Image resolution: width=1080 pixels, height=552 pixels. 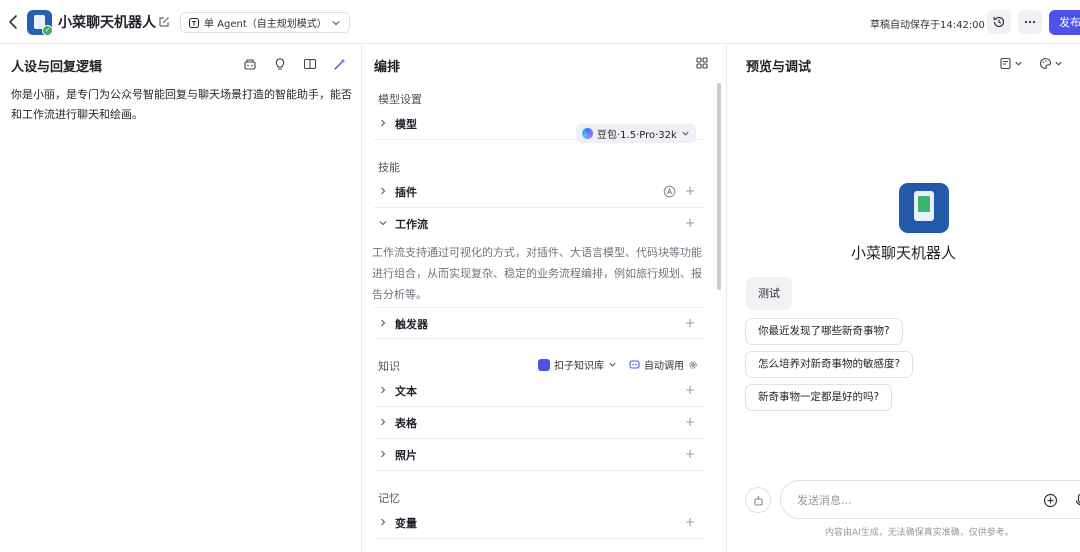 What do you see at coordinates (829, 364) in the screenshot?
I see `suggestion-2: 怎么培养对新奇事物的敏感度?` at bounding box center [829, 364].